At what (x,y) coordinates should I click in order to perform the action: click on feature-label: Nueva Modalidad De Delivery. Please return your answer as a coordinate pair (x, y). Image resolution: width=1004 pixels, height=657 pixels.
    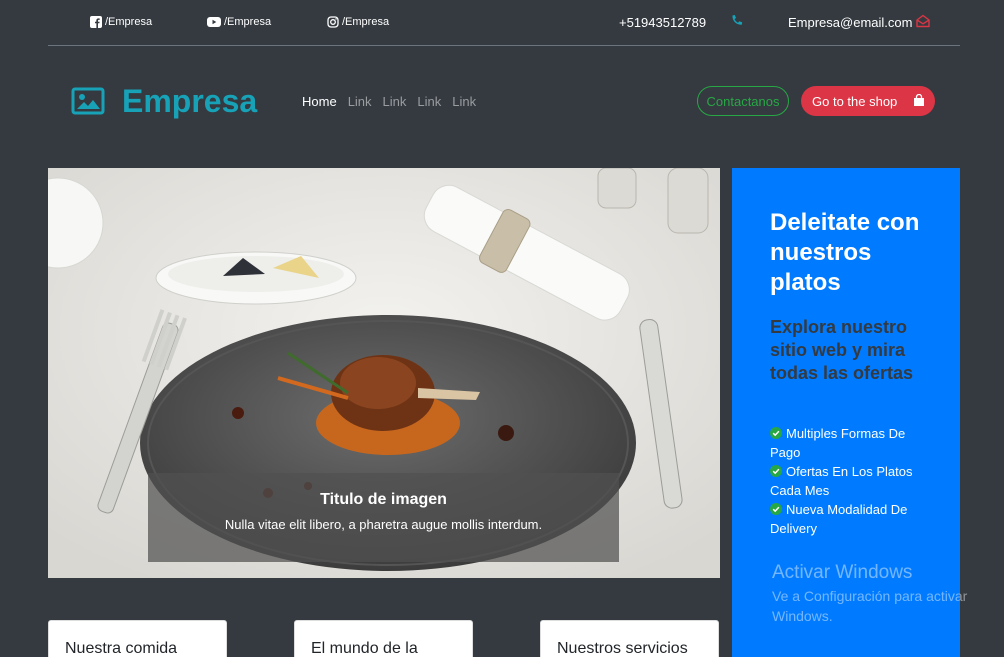
    Looking at the image, I should click on (839, 519).